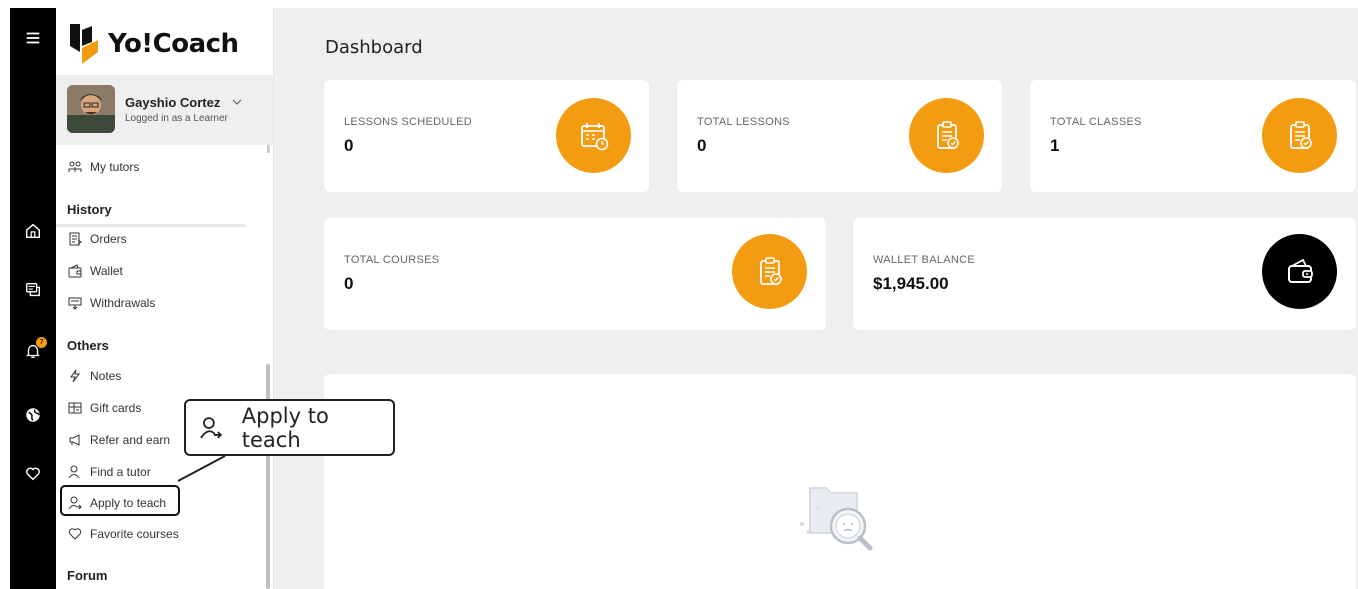  Describe the element at coordinates (75, 239) in the screenshot. I see `orders-icon` at that location.